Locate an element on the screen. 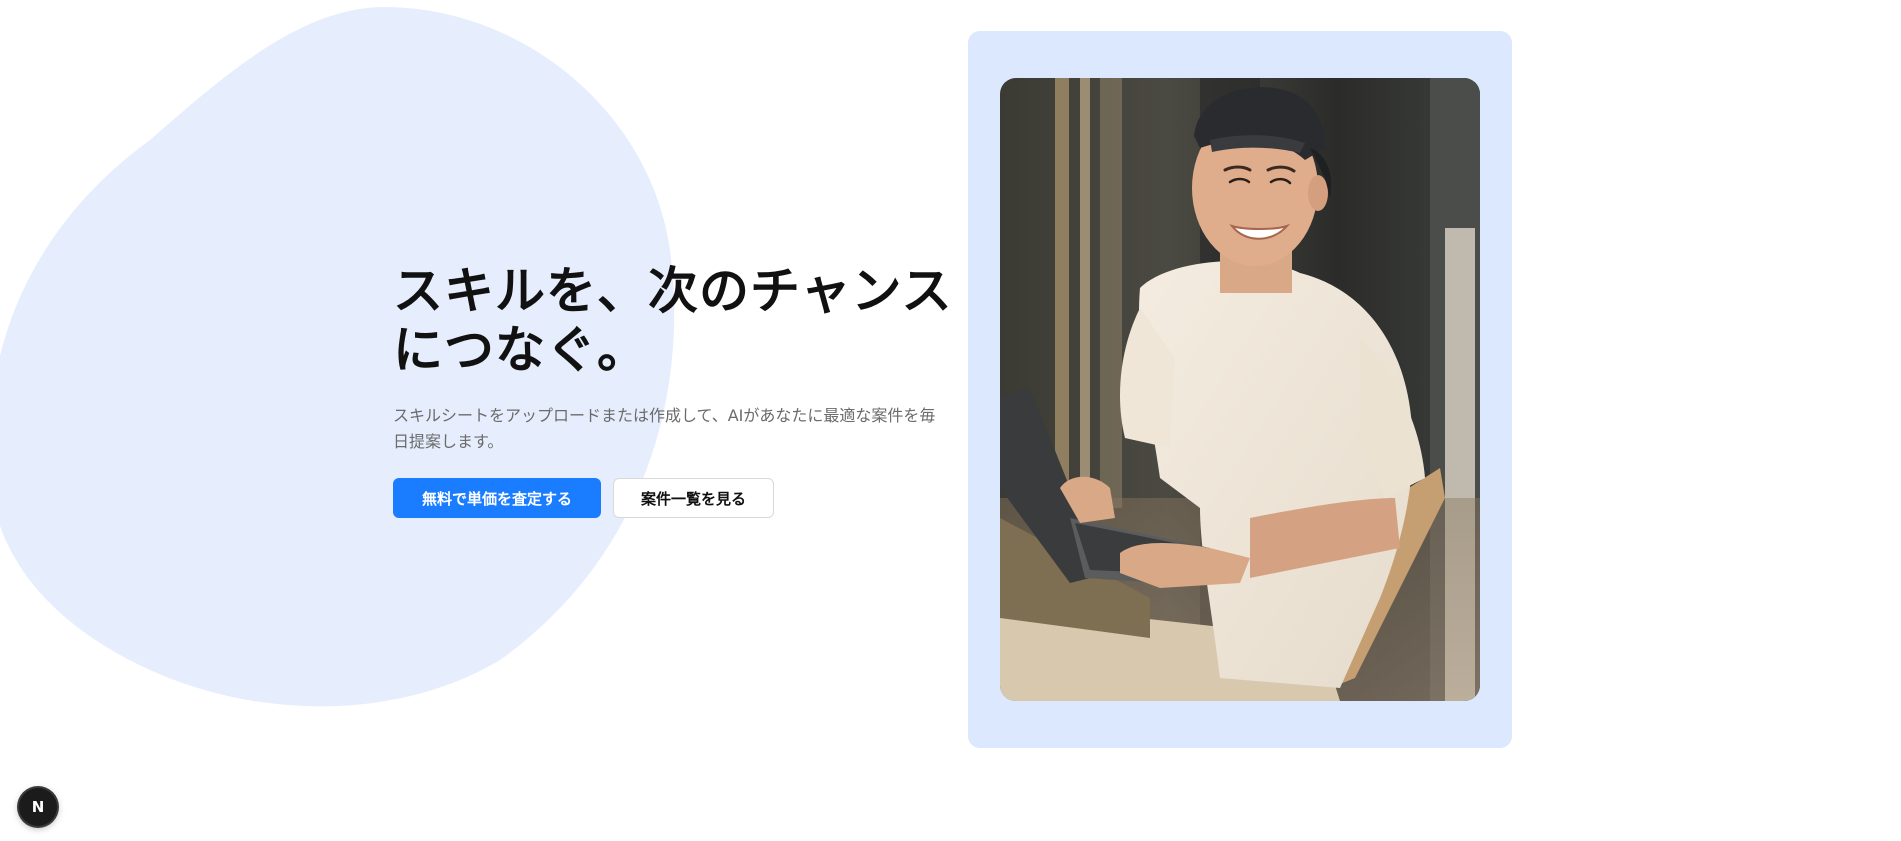 This screenshot has width=1901, height=841. hero-actions: 無料で単価を査定する 案件一覧を見る is located at coordinates (673, 498).